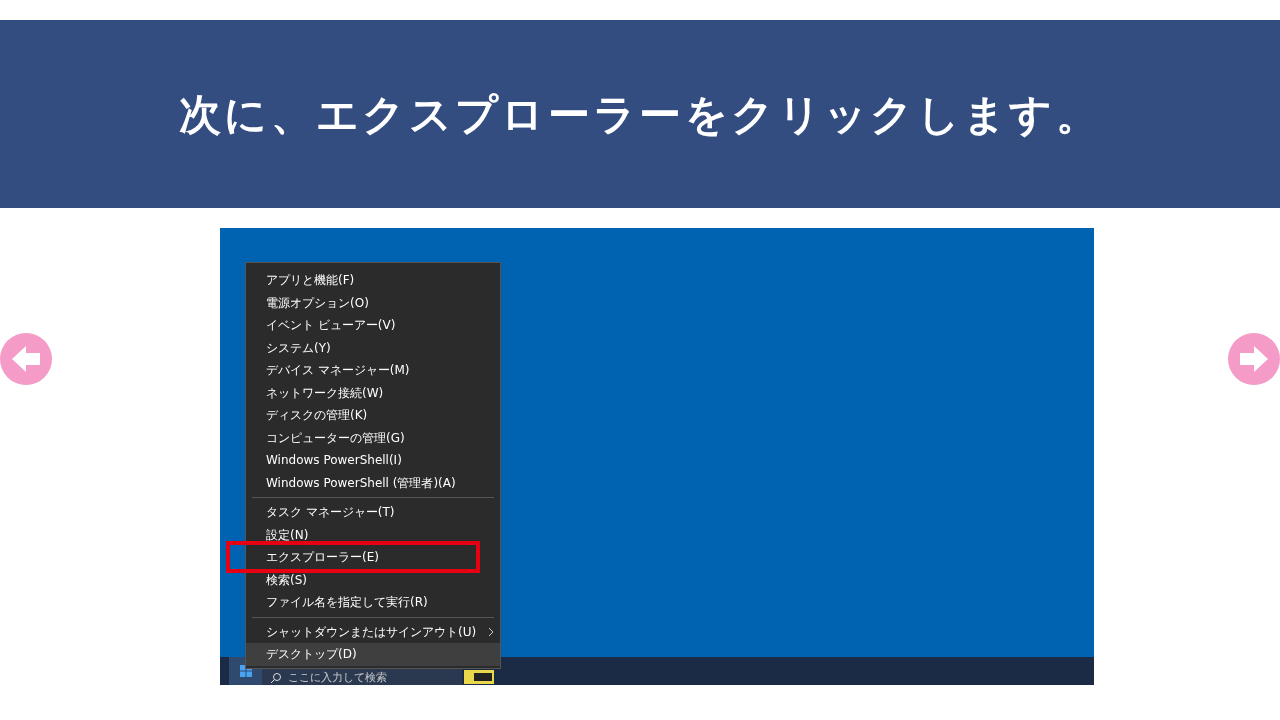 The width and height of the screenshot is (1280, 720). I want to click on menu-item: デスクトップ(D), so click(373, 654).